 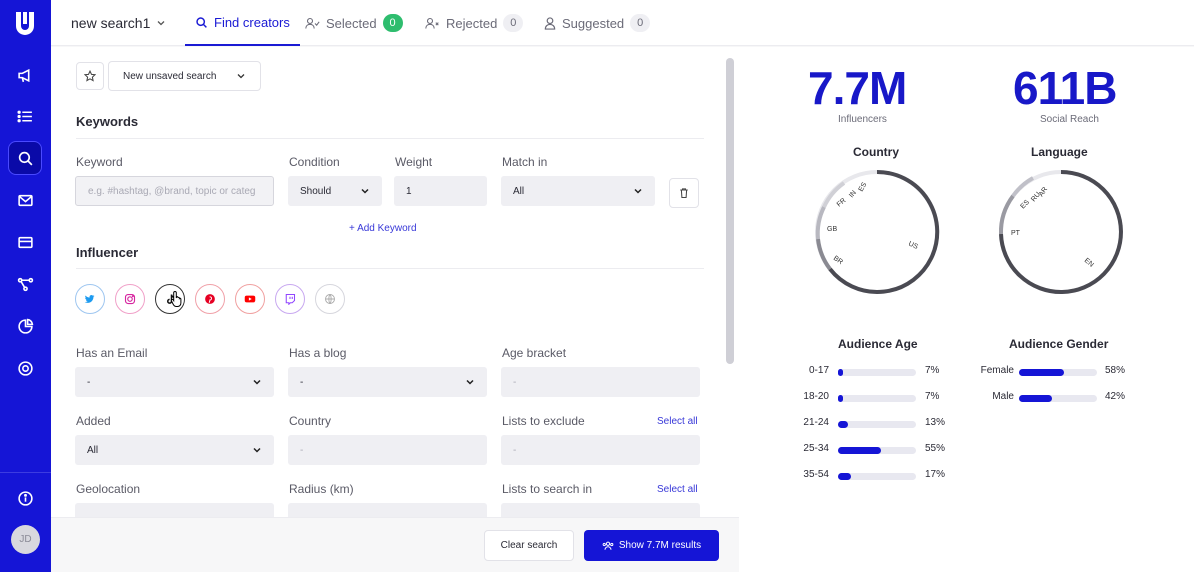 What do you see at coordinates (1065, 88) in the screenshot?
I see `social-reach-count: 611B` at bounding box center [1065, 88].